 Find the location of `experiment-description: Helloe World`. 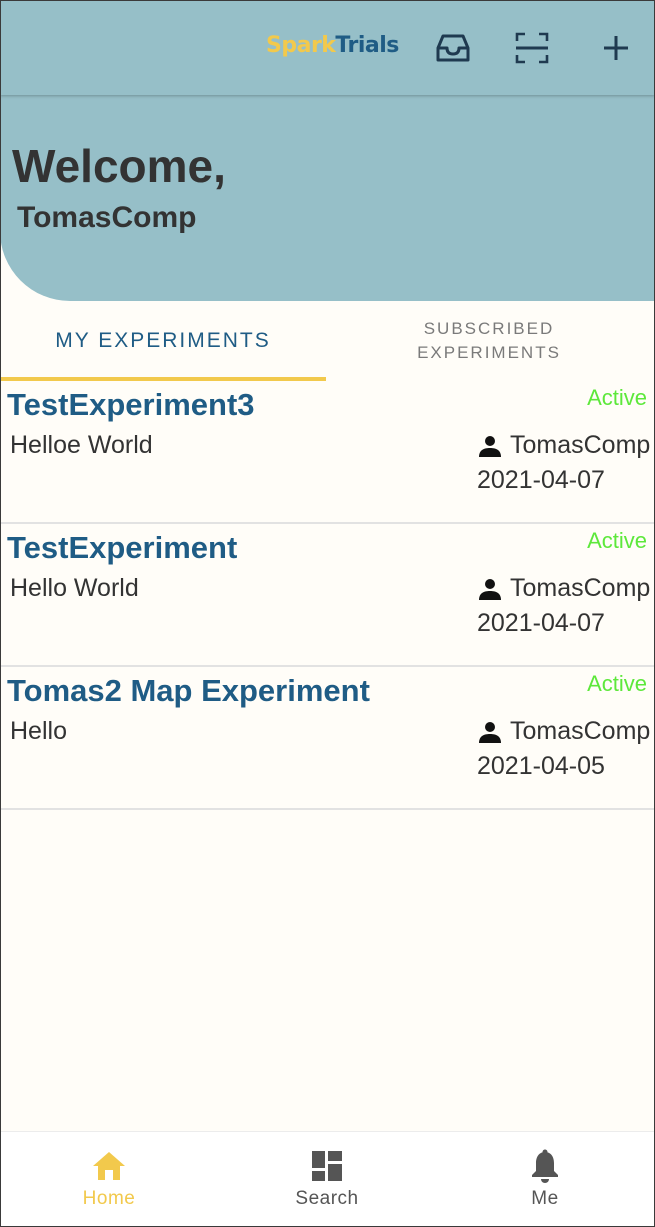

experiment-description: Helloe World is located at coordinates (81, 445).